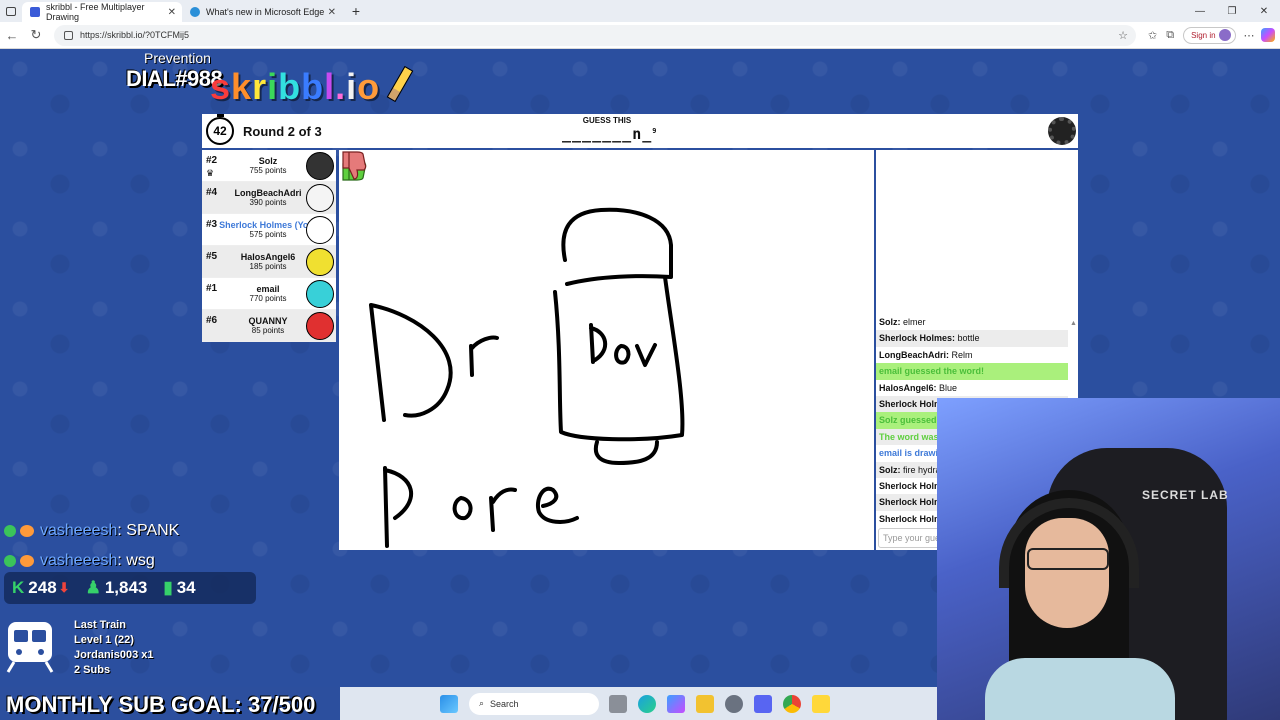  What do you see at coordinates (268, 321) in the screenshot?
I see `player-name: QUANNY` at bounding box center [268, 321].